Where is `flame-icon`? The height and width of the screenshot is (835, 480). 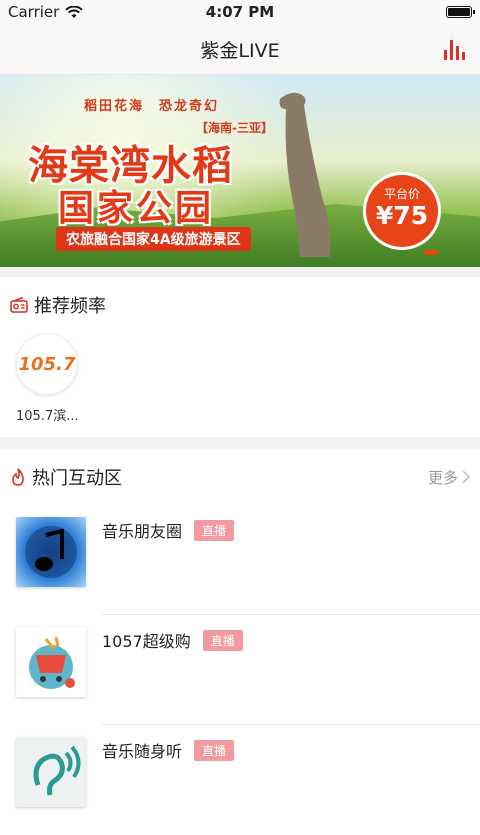
flame-icon is located at coordinates (18, 477).